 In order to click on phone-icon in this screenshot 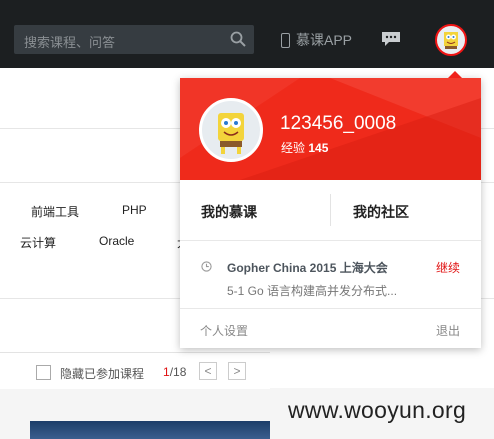, I will do `click(285, 40)`.